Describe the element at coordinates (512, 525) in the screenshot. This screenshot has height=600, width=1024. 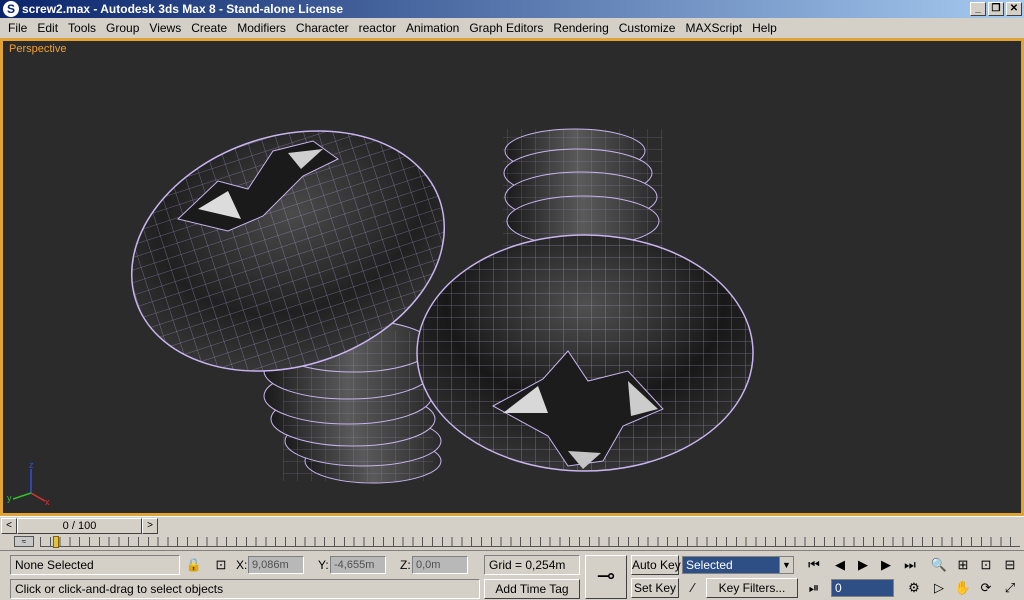
I see `time-slider-bar: < 0 / 100 >` at that location.